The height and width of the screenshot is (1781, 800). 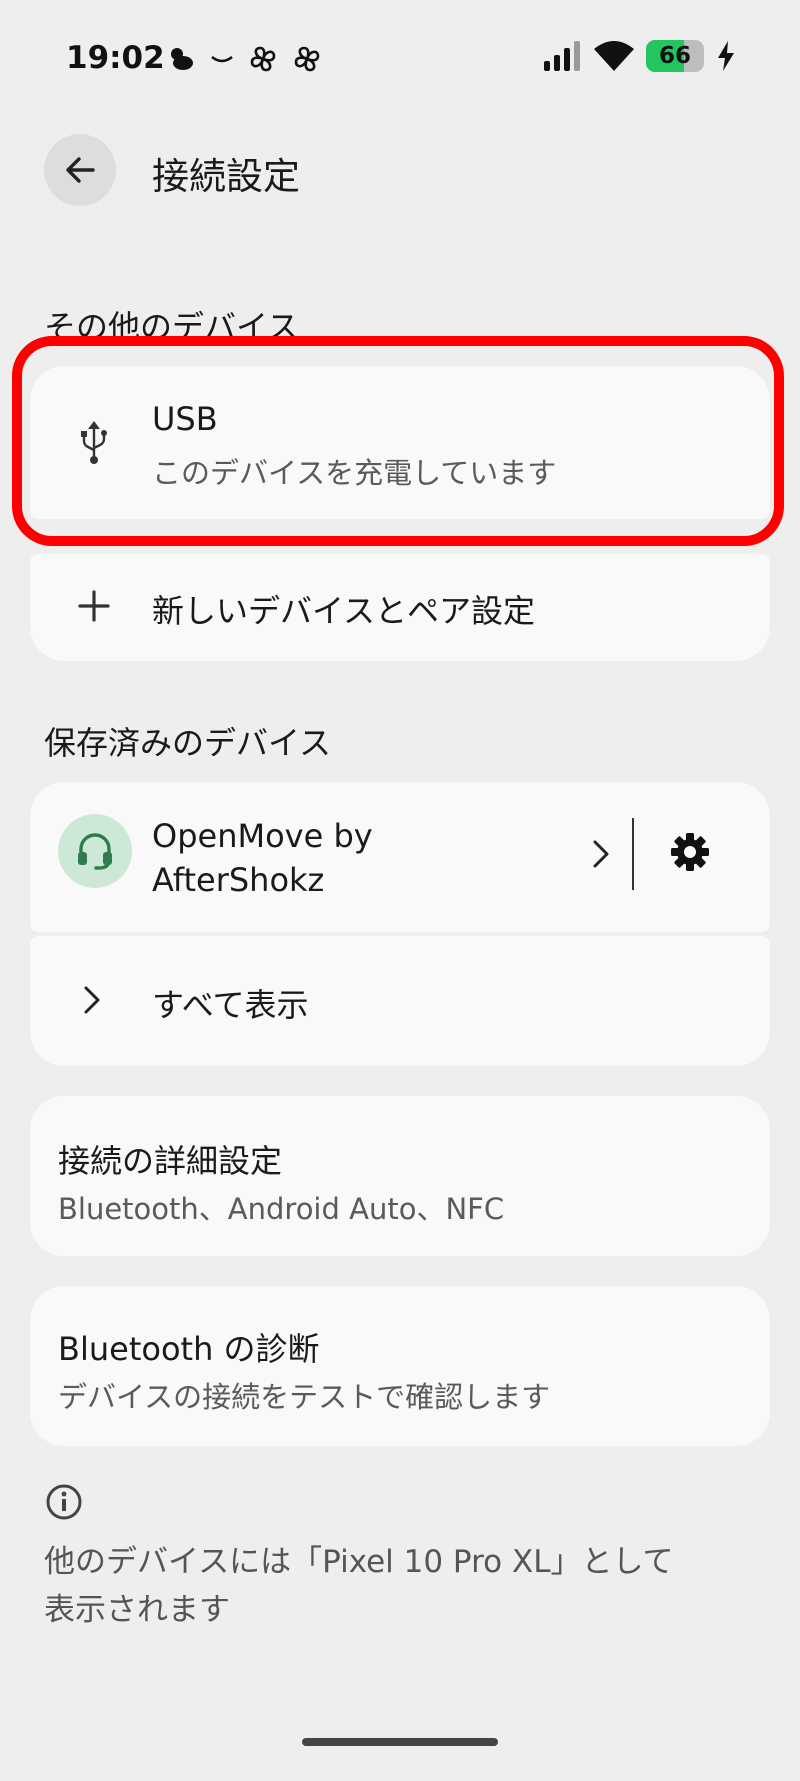 What do you see at coordinates (262, 836) in the screenshot?
I see `device-name-line1: OpenMove by` at bounding box center [262, 836].